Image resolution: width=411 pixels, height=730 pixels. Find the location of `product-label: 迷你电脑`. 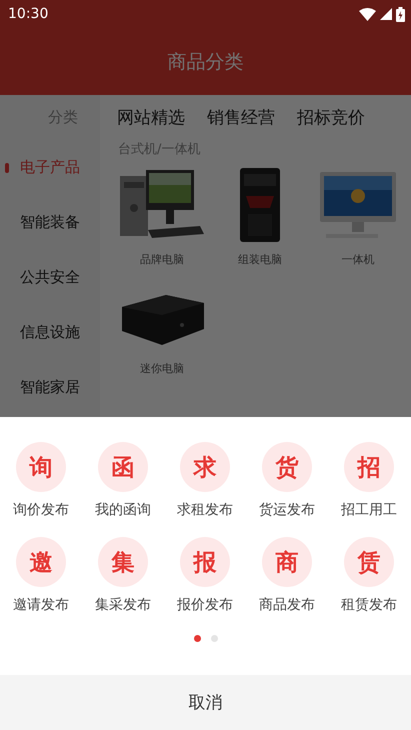

product-label: 迷你电脑 is located at coordinates (162, 368).